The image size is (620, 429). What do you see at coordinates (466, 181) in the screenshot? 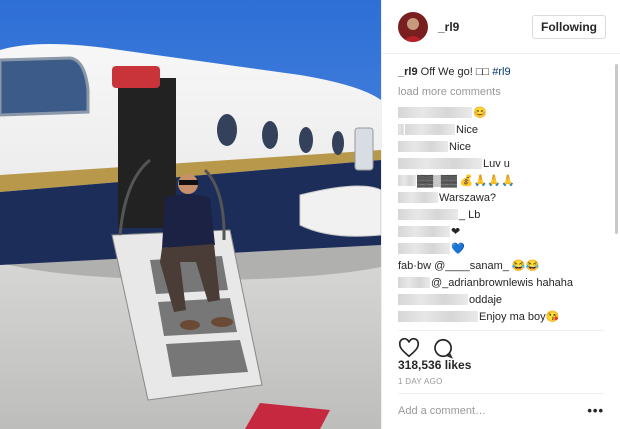
I see `comment-text: ▓▓▒▓▓ 💰🙏🙏🙏` at bounding box center [466, 181].